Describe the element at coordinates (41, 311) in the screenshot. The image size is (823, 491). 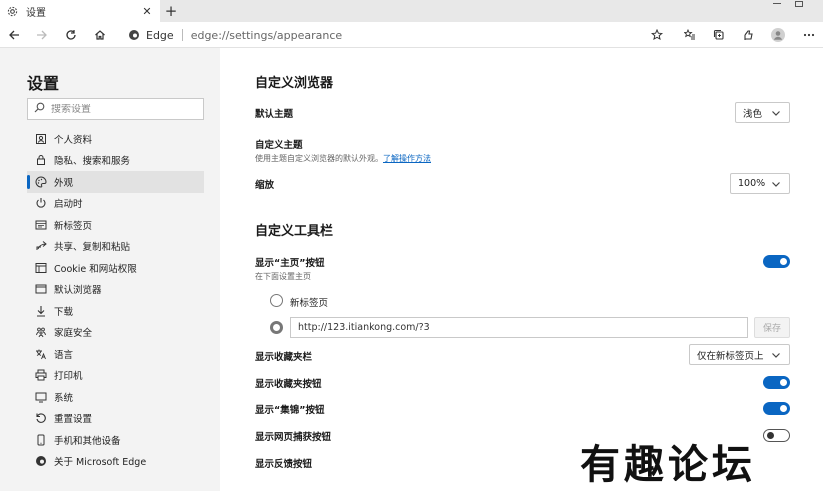
I see `download-icon` at that location.